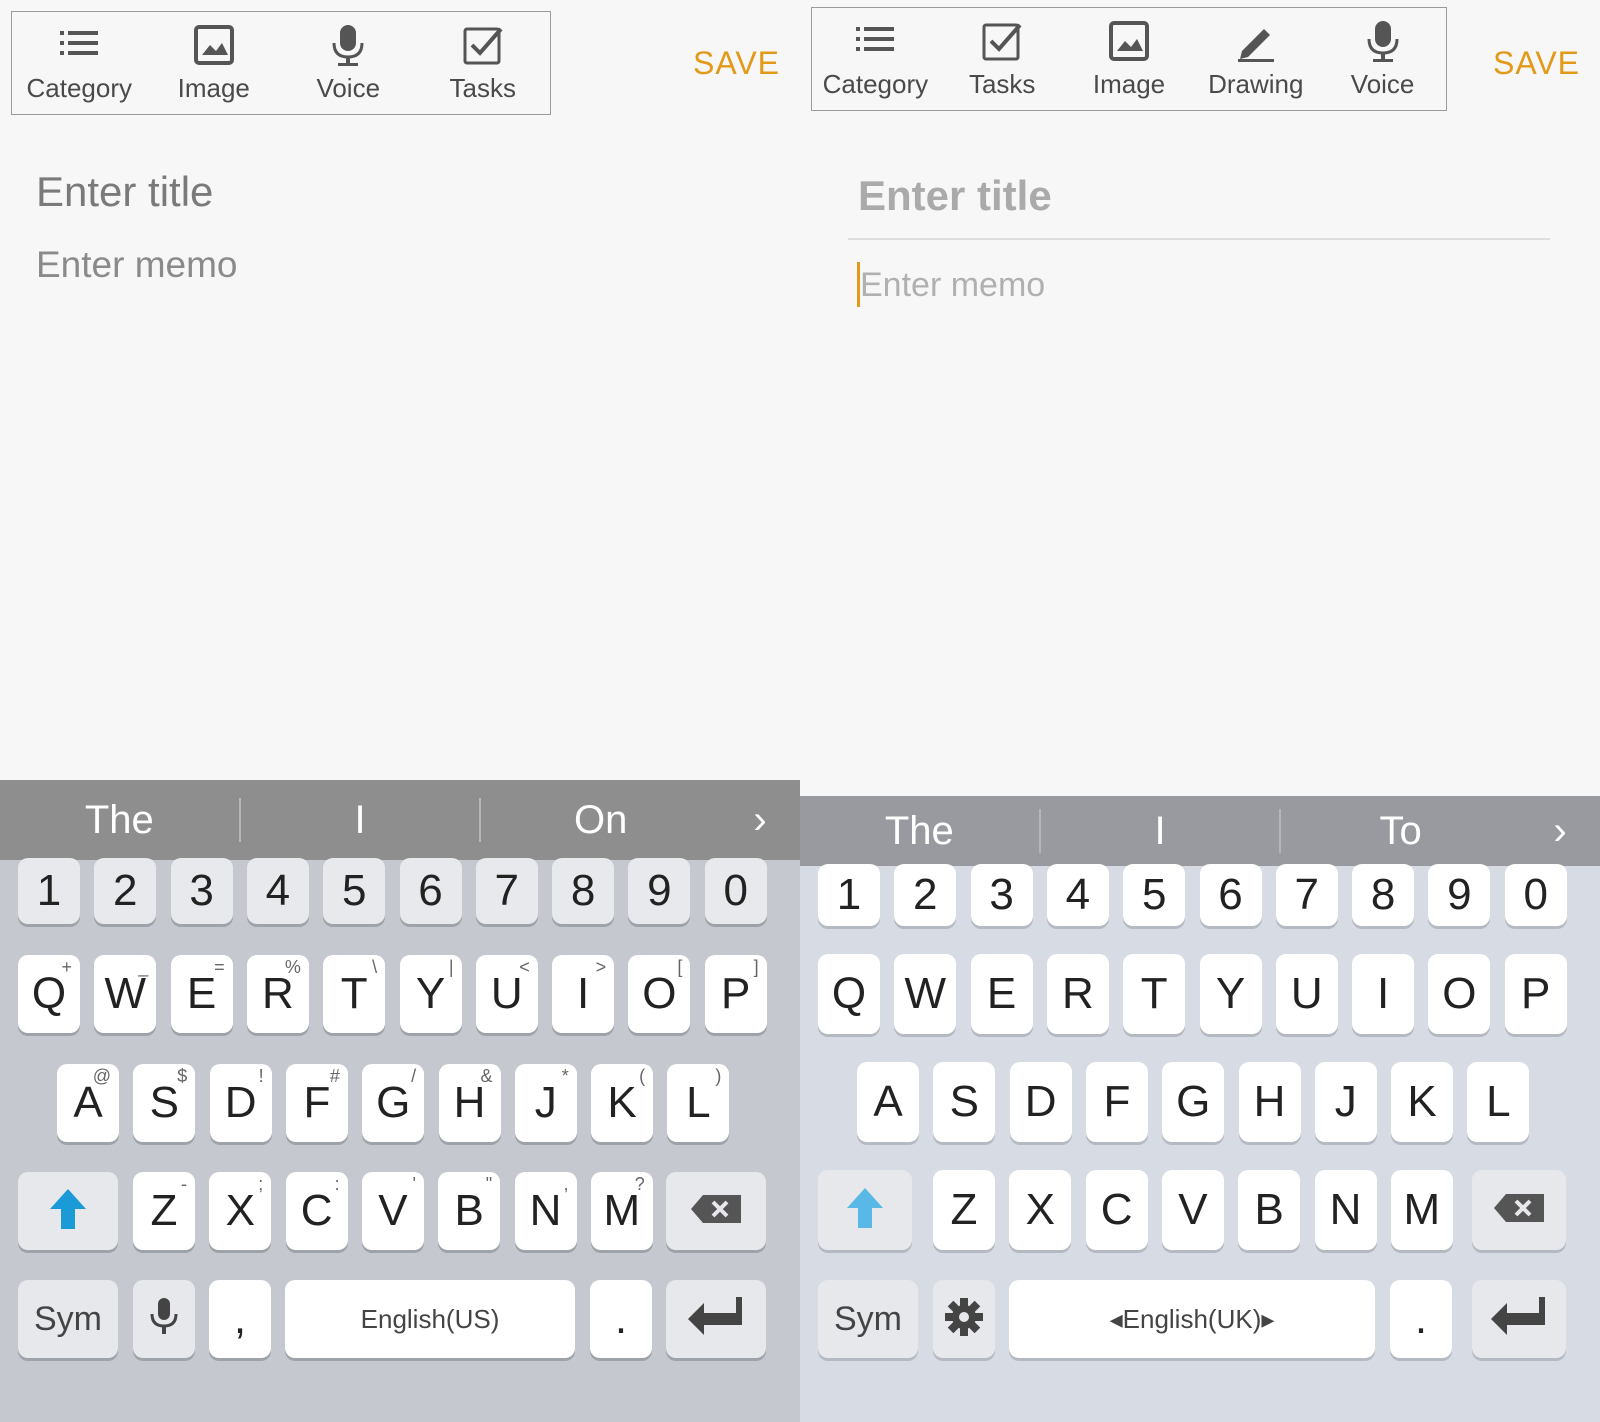  I want to click on key-b: B ", so click(469, 1211).